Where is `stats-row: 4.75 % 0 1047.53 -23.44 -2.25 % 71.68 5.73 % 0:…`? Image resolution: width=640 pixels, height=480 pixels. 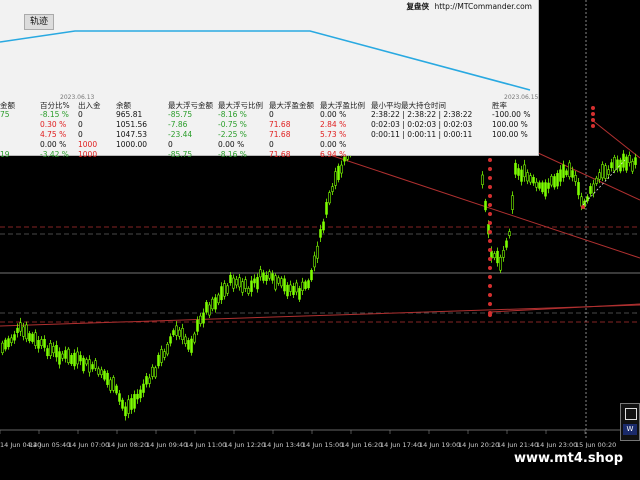
stats-row: 4.75 % 0 1047.53 -23.44 -2.25 % 71.68 5.73 % 0:… is located at coordinates (269, 135).